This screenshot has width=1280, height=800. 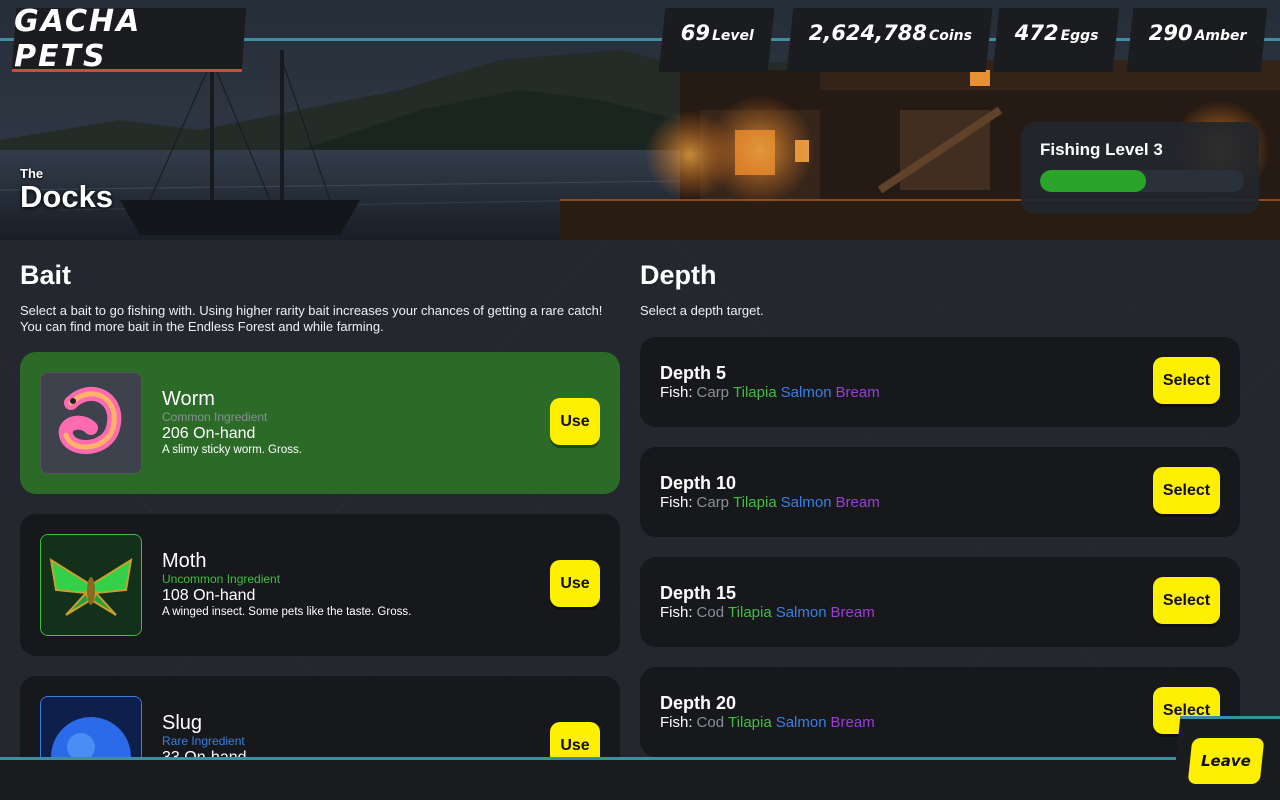 I want to click on bait-rarity: Uncommon Ingredient, so click(x=221, y=579).